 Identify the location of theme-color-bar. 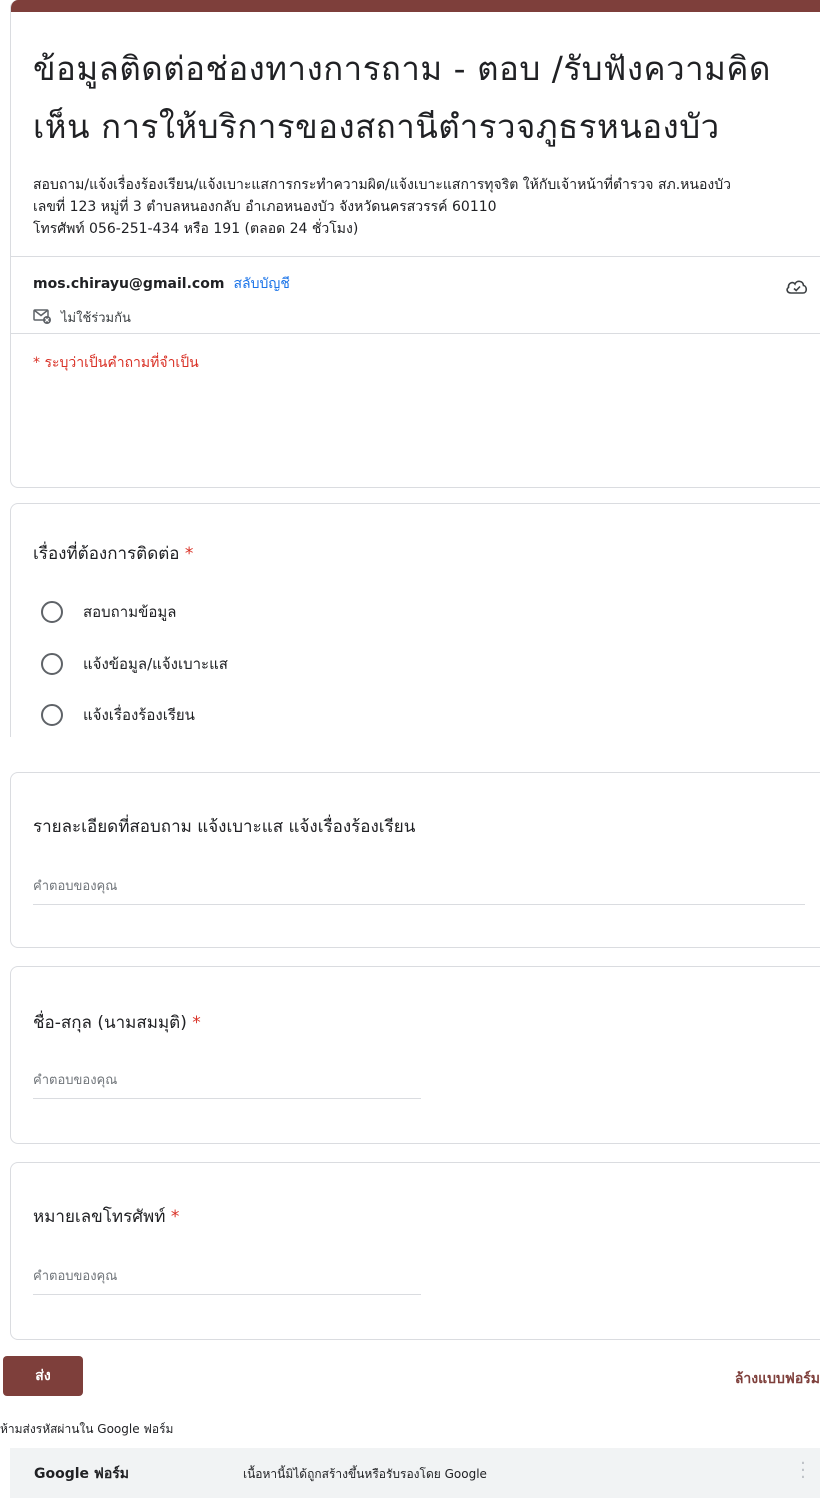
(415, 6).